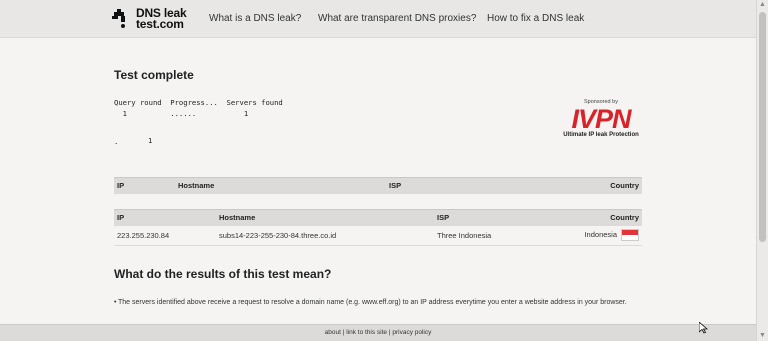 This screenshot has height=341, width=768. Describe the element at coordinates (535, 18) in the screenshot. I see `nav-how-to-fix: How to fix a DNS leak` at that location.